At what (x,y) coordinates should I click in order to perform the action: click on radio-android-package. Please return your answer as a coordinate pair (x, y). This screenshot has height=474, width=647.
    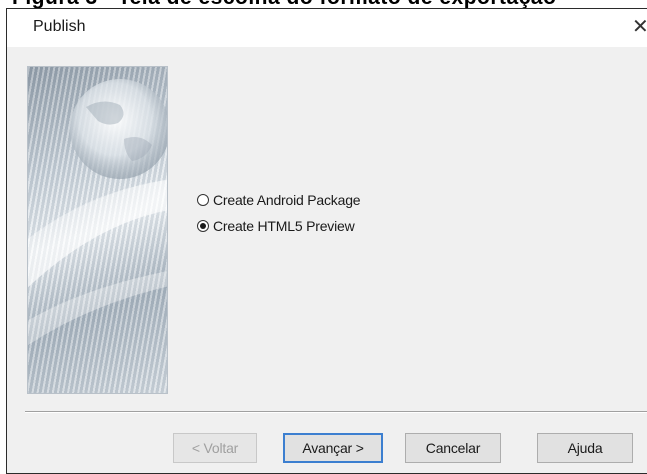
    Looking at the image, I should click on (203, 200).